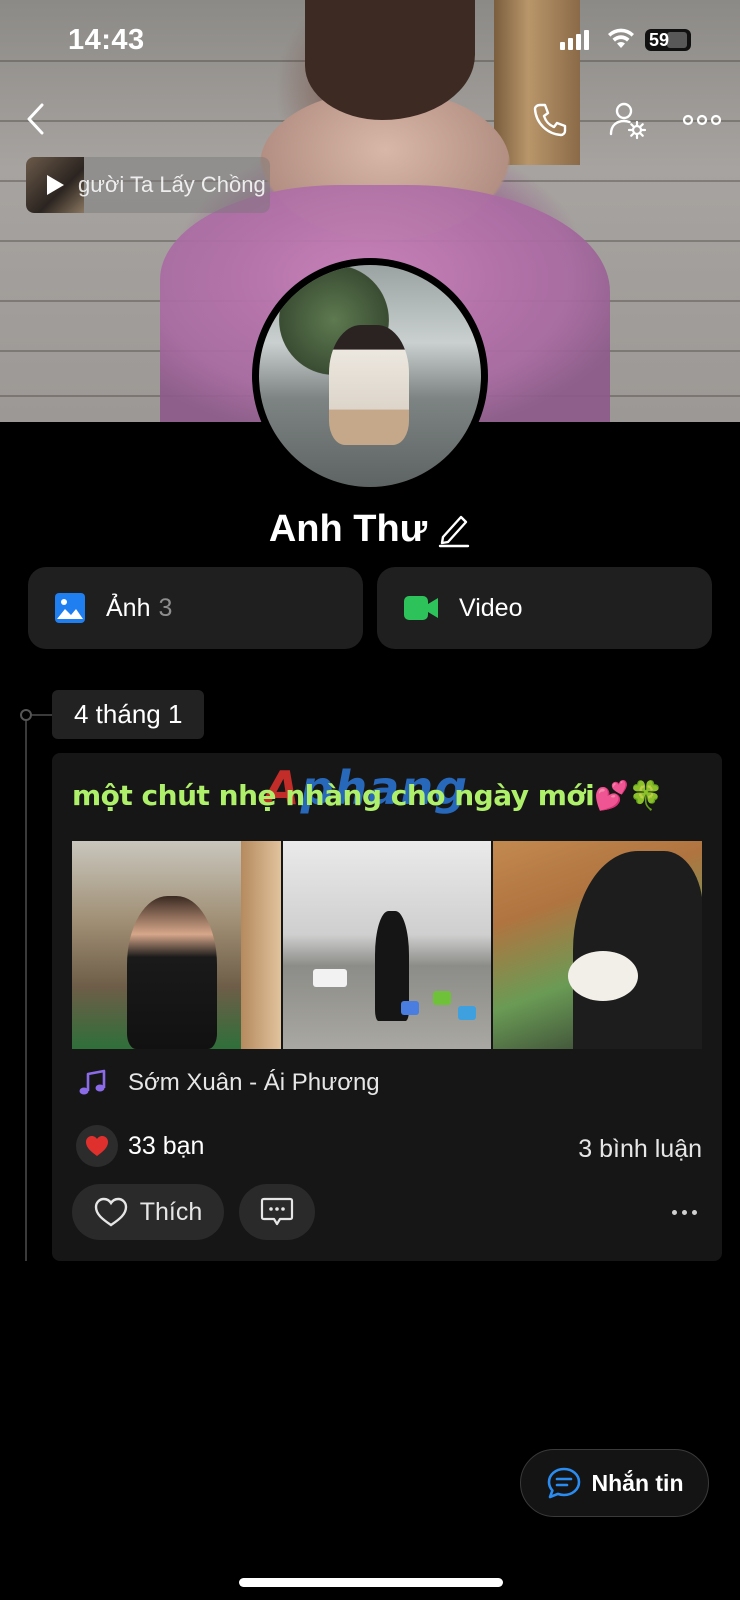 The width and height of the screenshot is (740, 1600). Describe the element at coordinates (171, 1211) in the screenshot. I see `like-label: Thích` at that location.